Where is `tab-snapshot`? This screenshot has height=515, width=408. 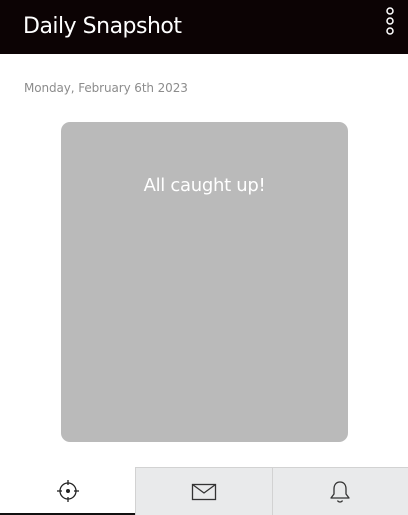
tab-snapshot is located at coordinates (68, 491).